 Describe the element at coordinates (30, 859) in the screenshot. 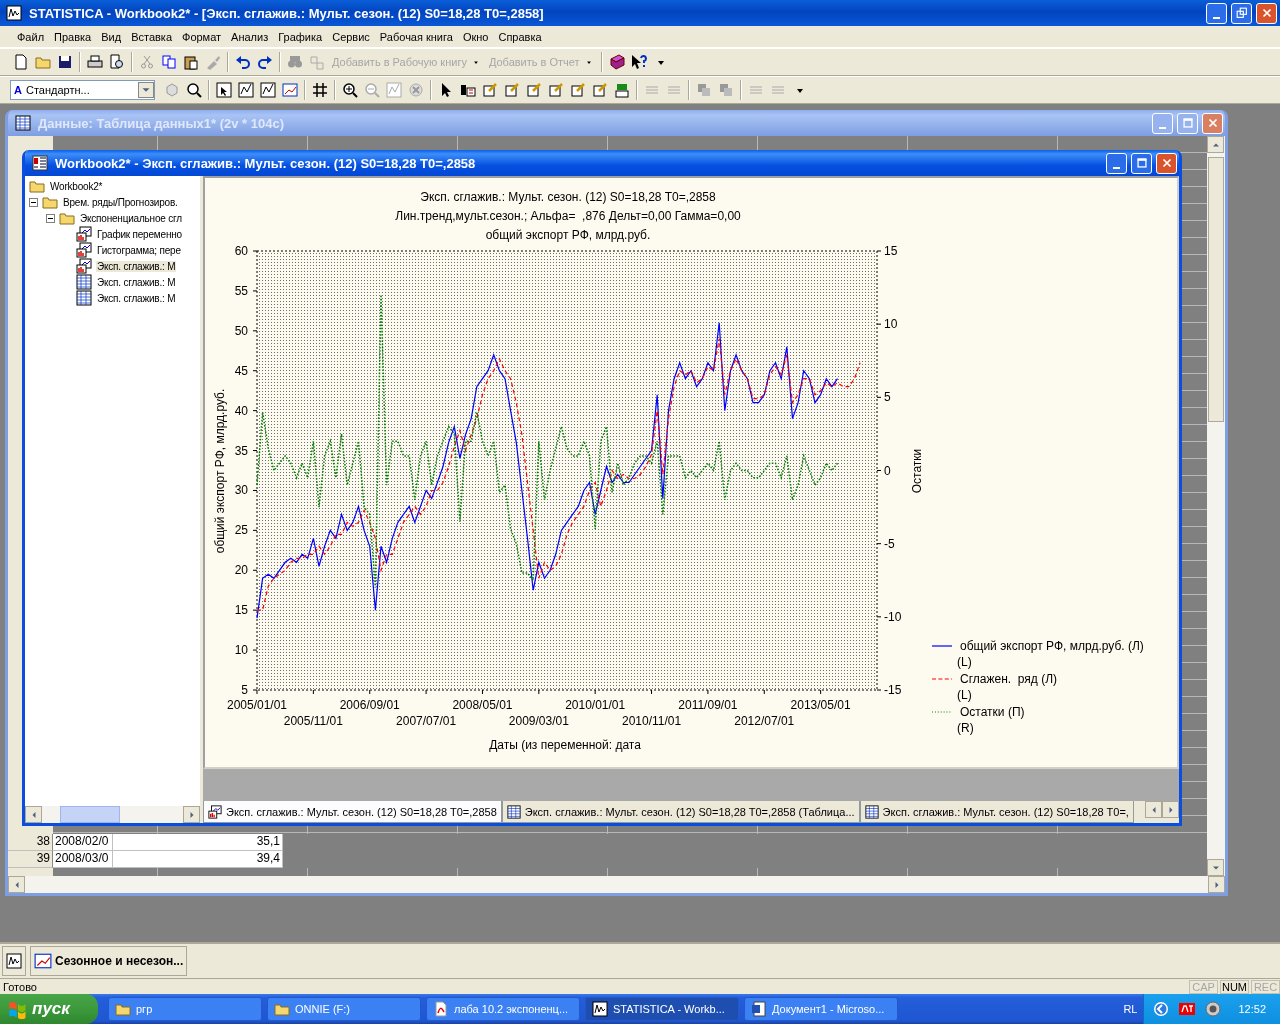

I see `row-number: 39` at that location.